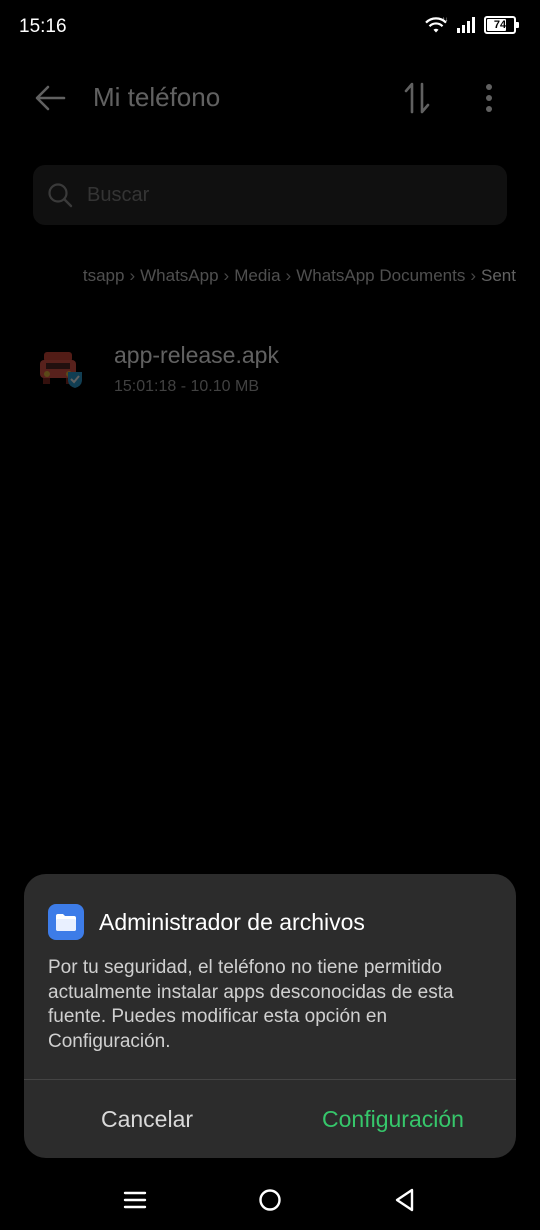 The width and height of the screenshot is (540, 1230). Describe the element at coordinates (179, 276) in the screenshot. I see `breadcrumb-item: WhatsApp` at that location.